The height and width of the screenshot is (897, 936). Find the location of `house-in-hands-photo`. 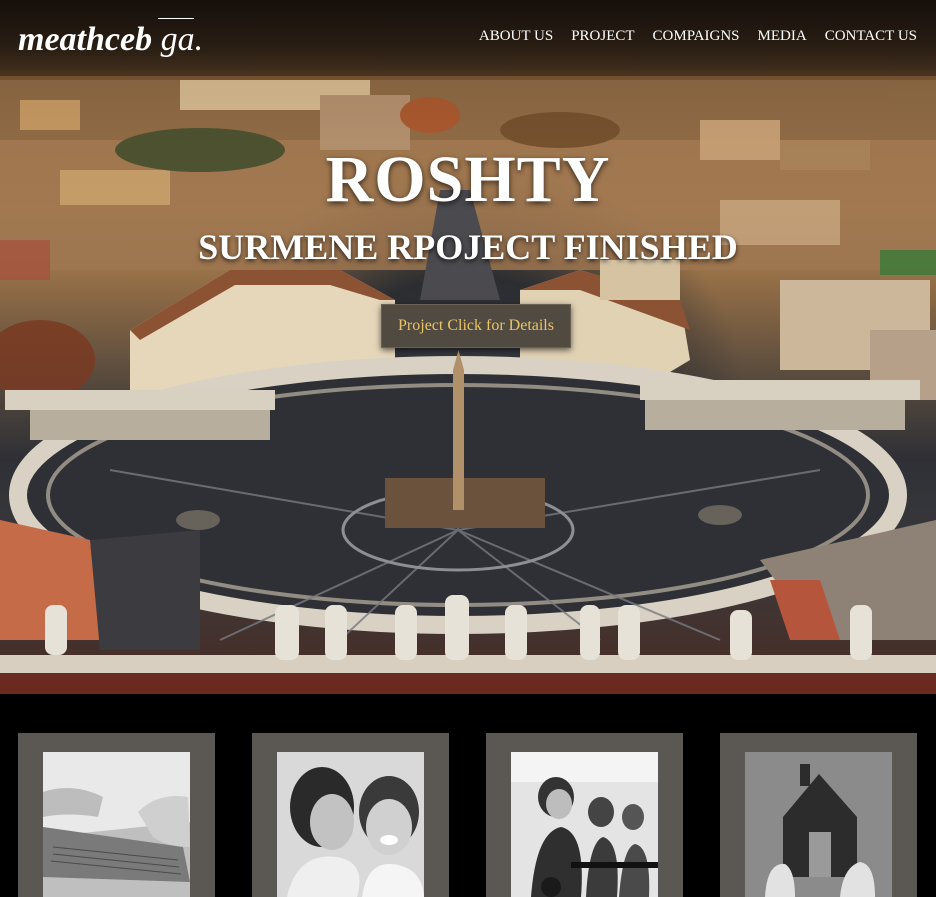

house-in-hands-photo is located at coordinates (818, 824).